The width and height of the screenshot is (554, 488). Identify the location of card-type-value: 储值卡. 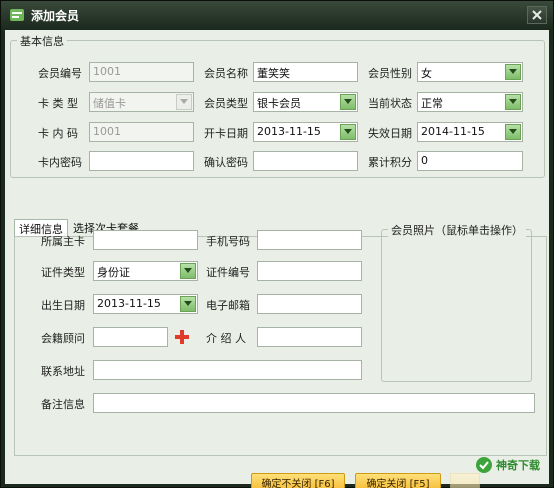
(109, 103).